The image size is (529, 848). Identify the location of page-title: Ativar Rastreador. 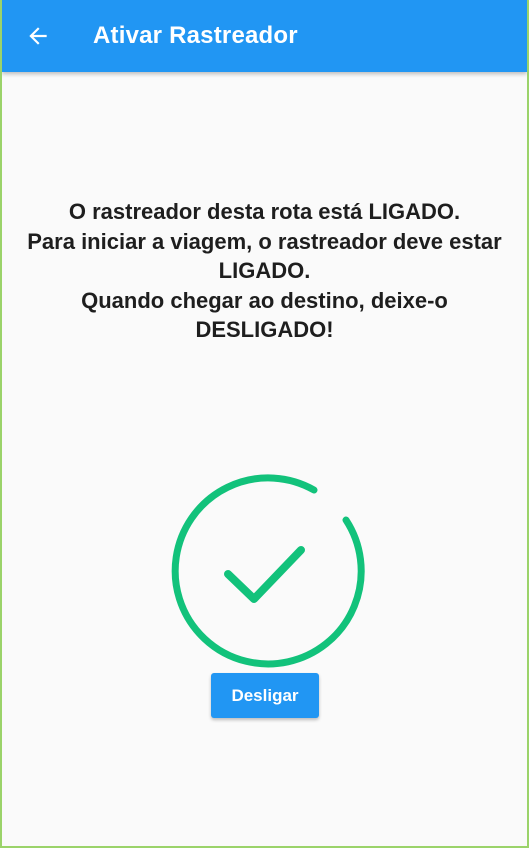
(195, 35).